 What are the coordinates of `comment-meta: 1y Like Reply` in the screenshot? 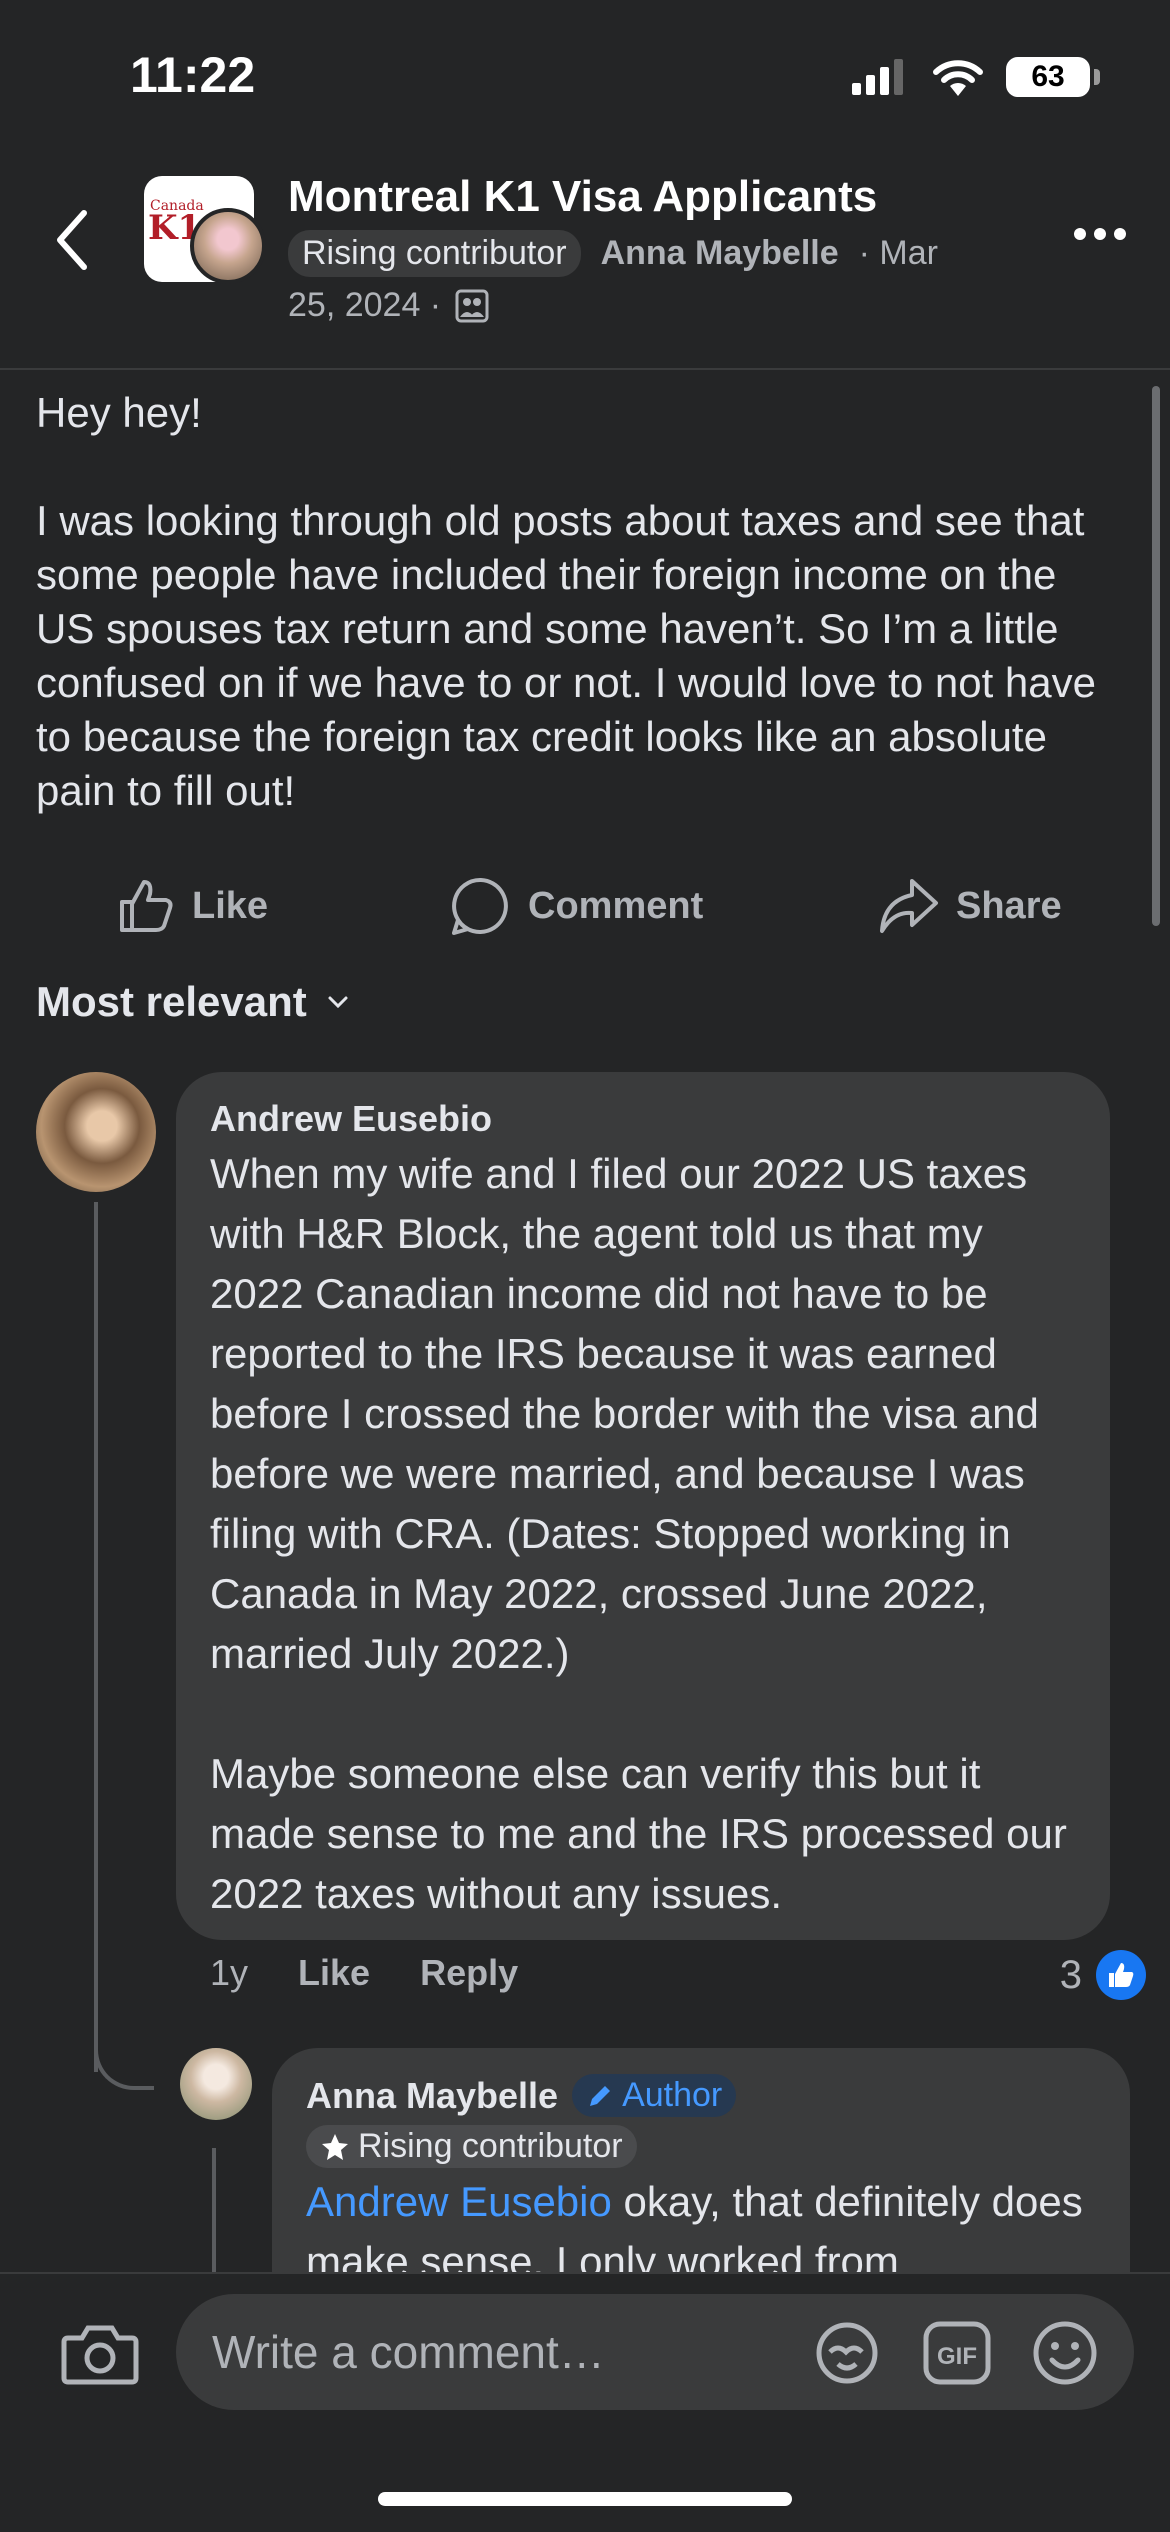 It's located at (364, 1973).